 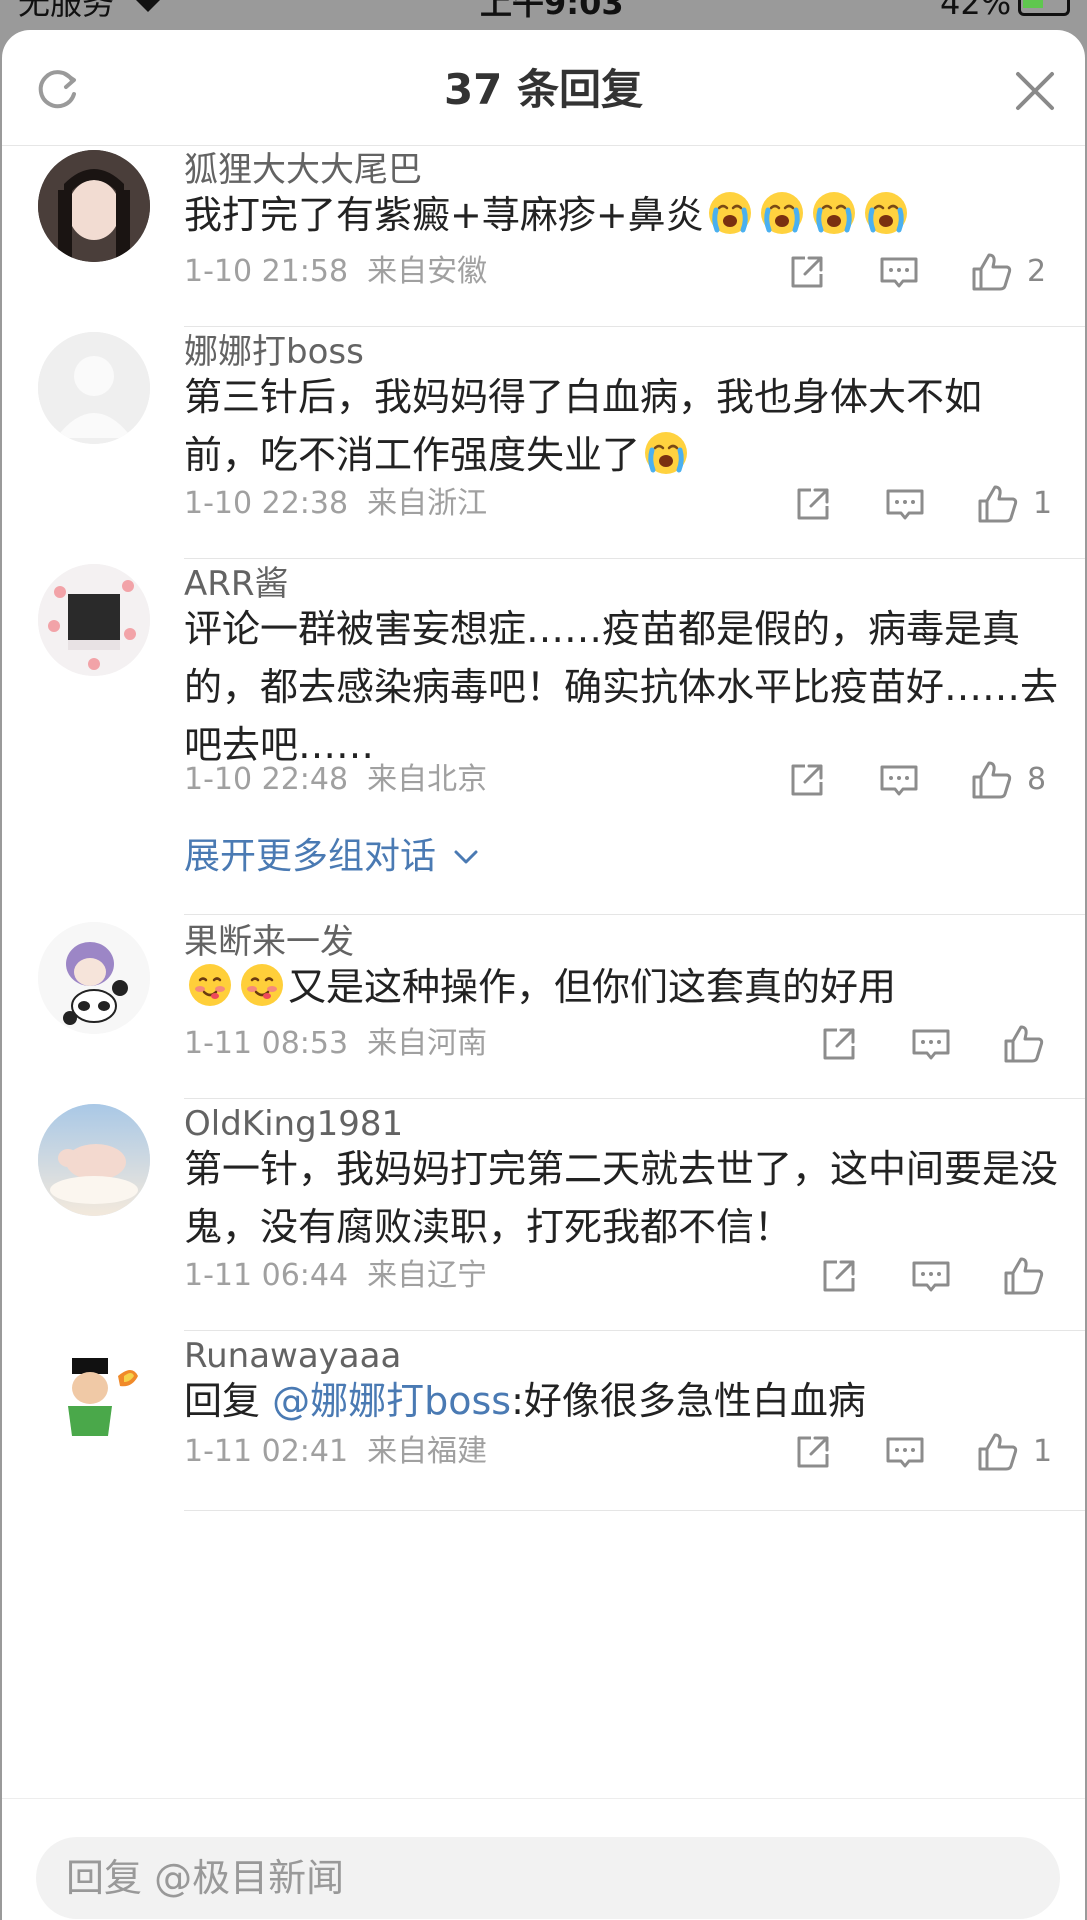 I want to click on comment-text: 我打完了有紫癜+荨麻疹+鼻炎, so click(x=624, y=215).